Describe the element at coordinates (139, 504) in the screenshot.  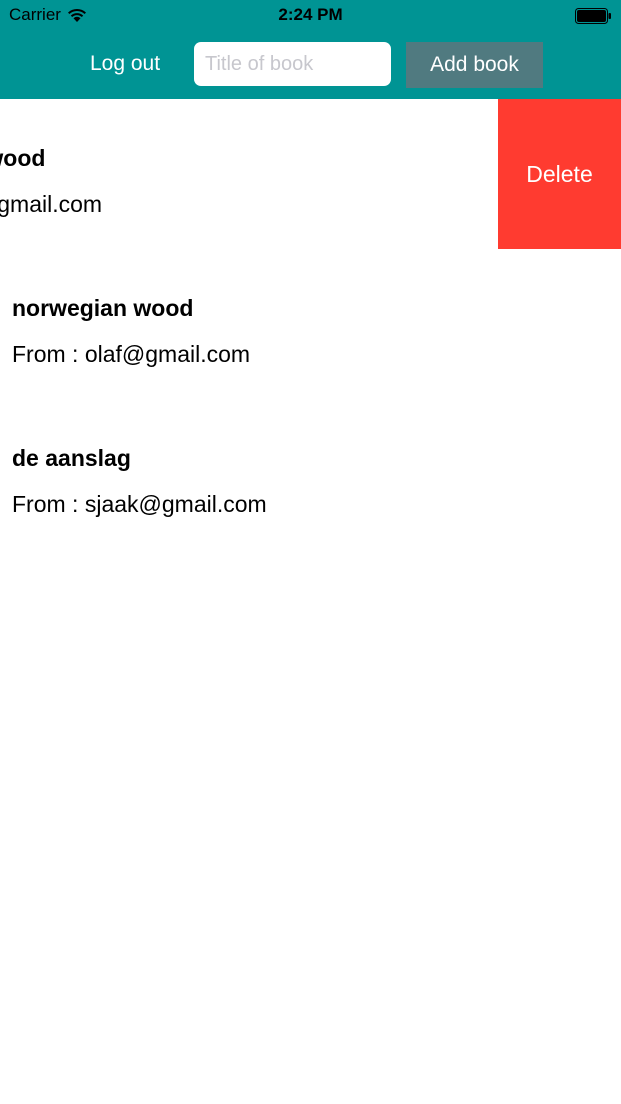
I see `book-owner: From : sjaak@gmail.com` at that location.